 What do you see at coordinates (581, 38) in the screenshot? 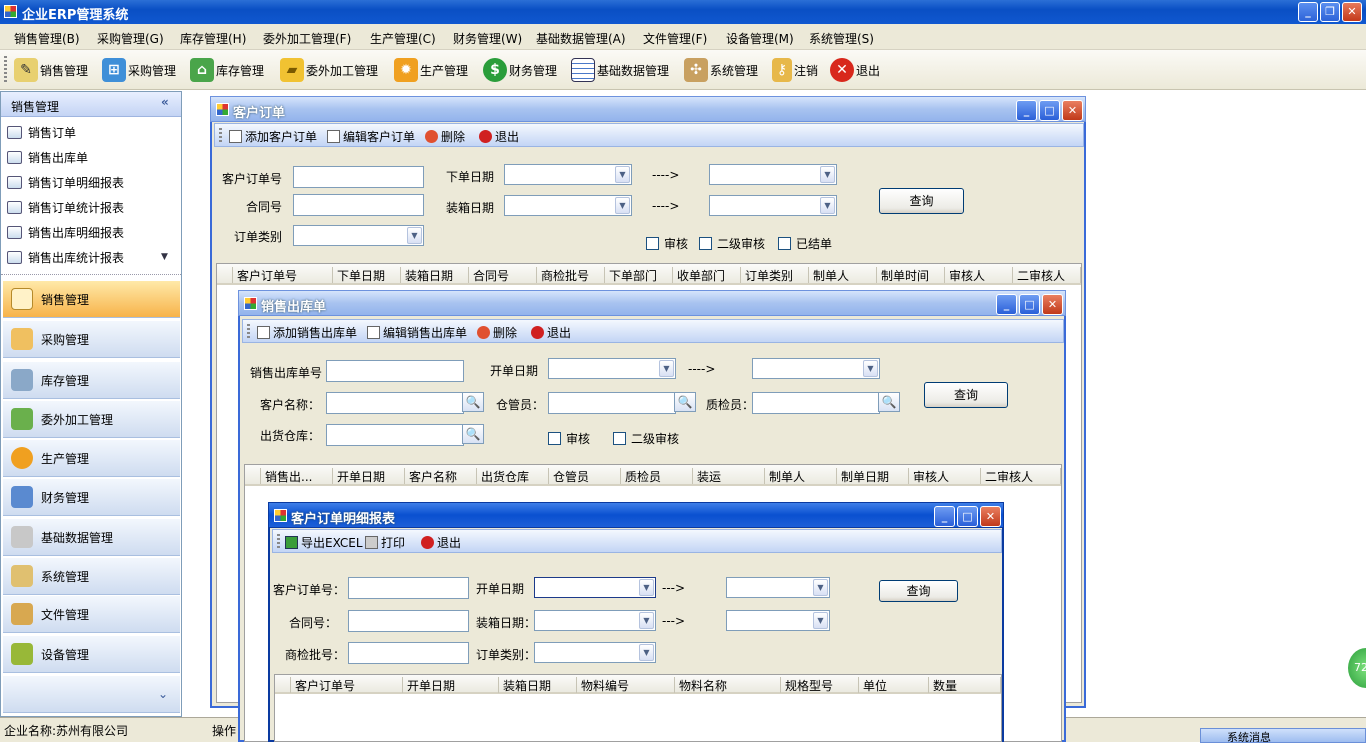
I see `menu-base-data: 基础数据管理(A)` at bounding box center [581, 38].